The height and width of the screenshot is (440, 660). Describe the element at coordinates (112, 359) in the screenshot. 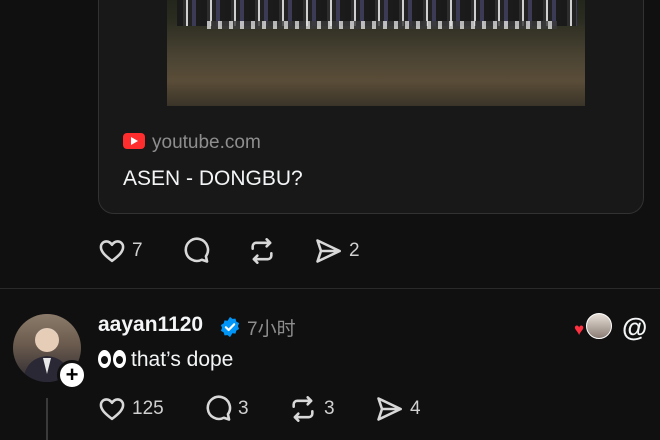

I see `eyes-emoji` at that location.